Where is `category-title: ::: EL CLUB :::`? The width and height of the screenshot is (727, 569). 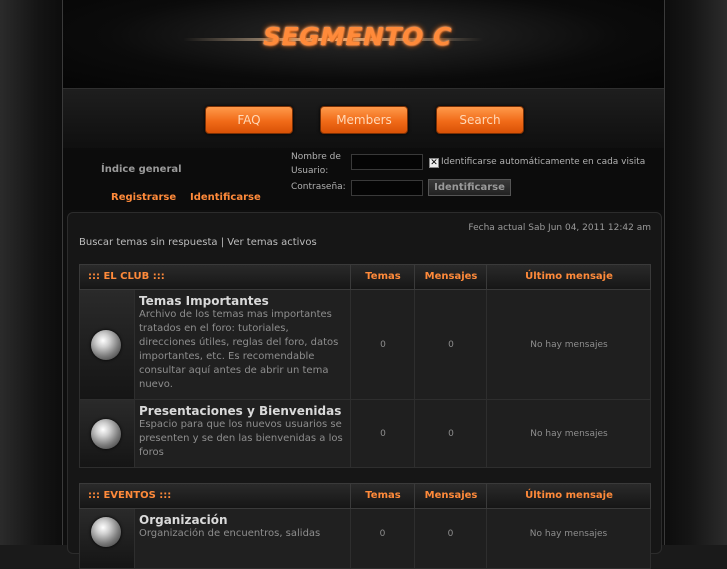 category-title: ::: EL CLUB ::: is located at coordinates (215, 277).